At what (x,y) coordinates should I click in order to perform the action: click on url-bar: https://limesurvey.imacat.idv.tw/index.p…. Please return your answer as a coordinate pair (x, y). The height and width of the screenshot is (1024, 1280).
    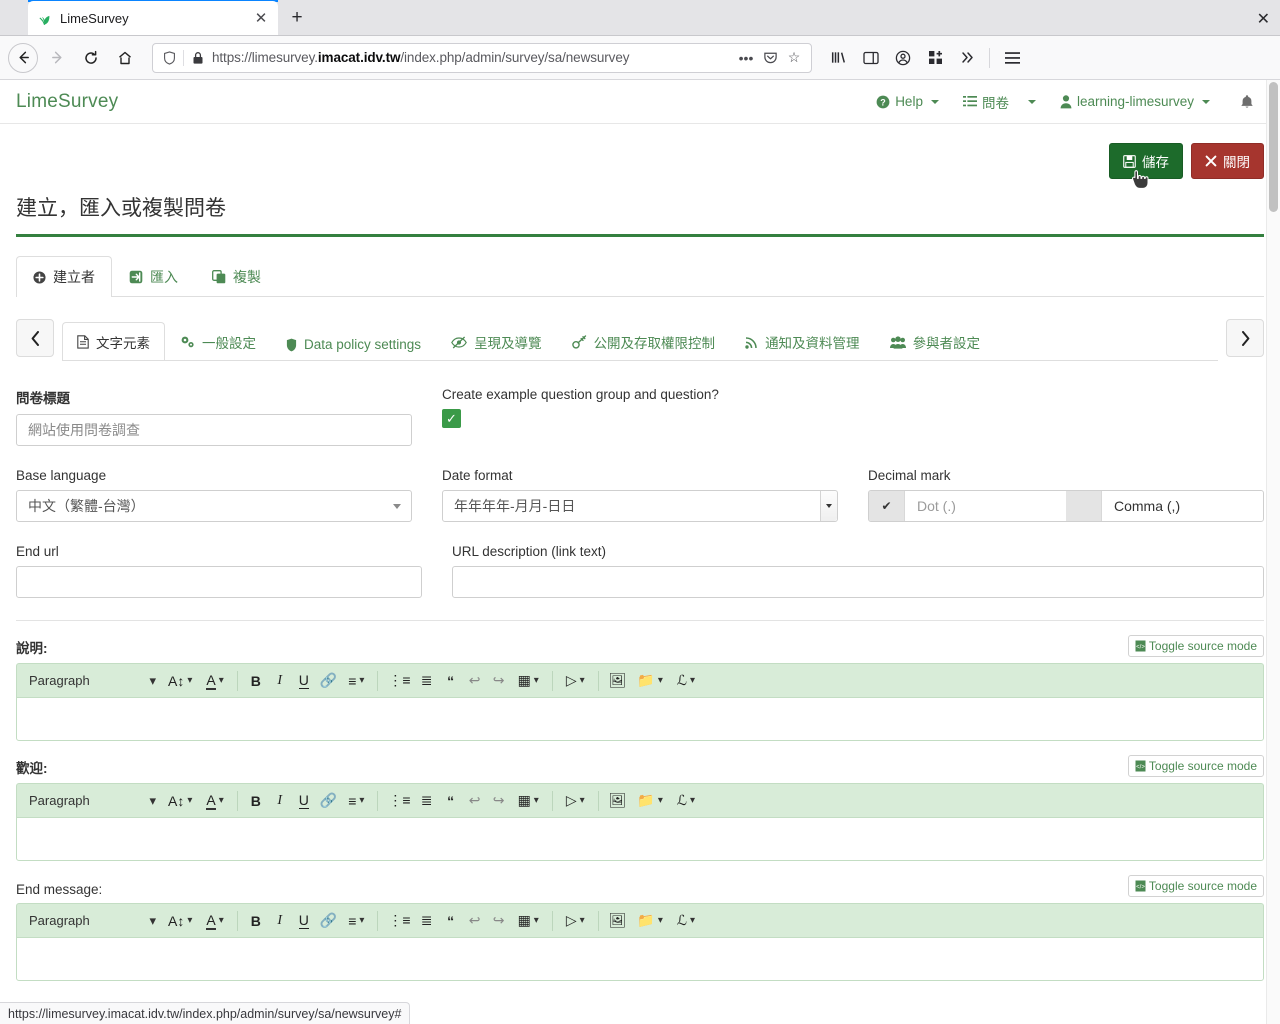
    Looking at the image, I should click on (482, 57).